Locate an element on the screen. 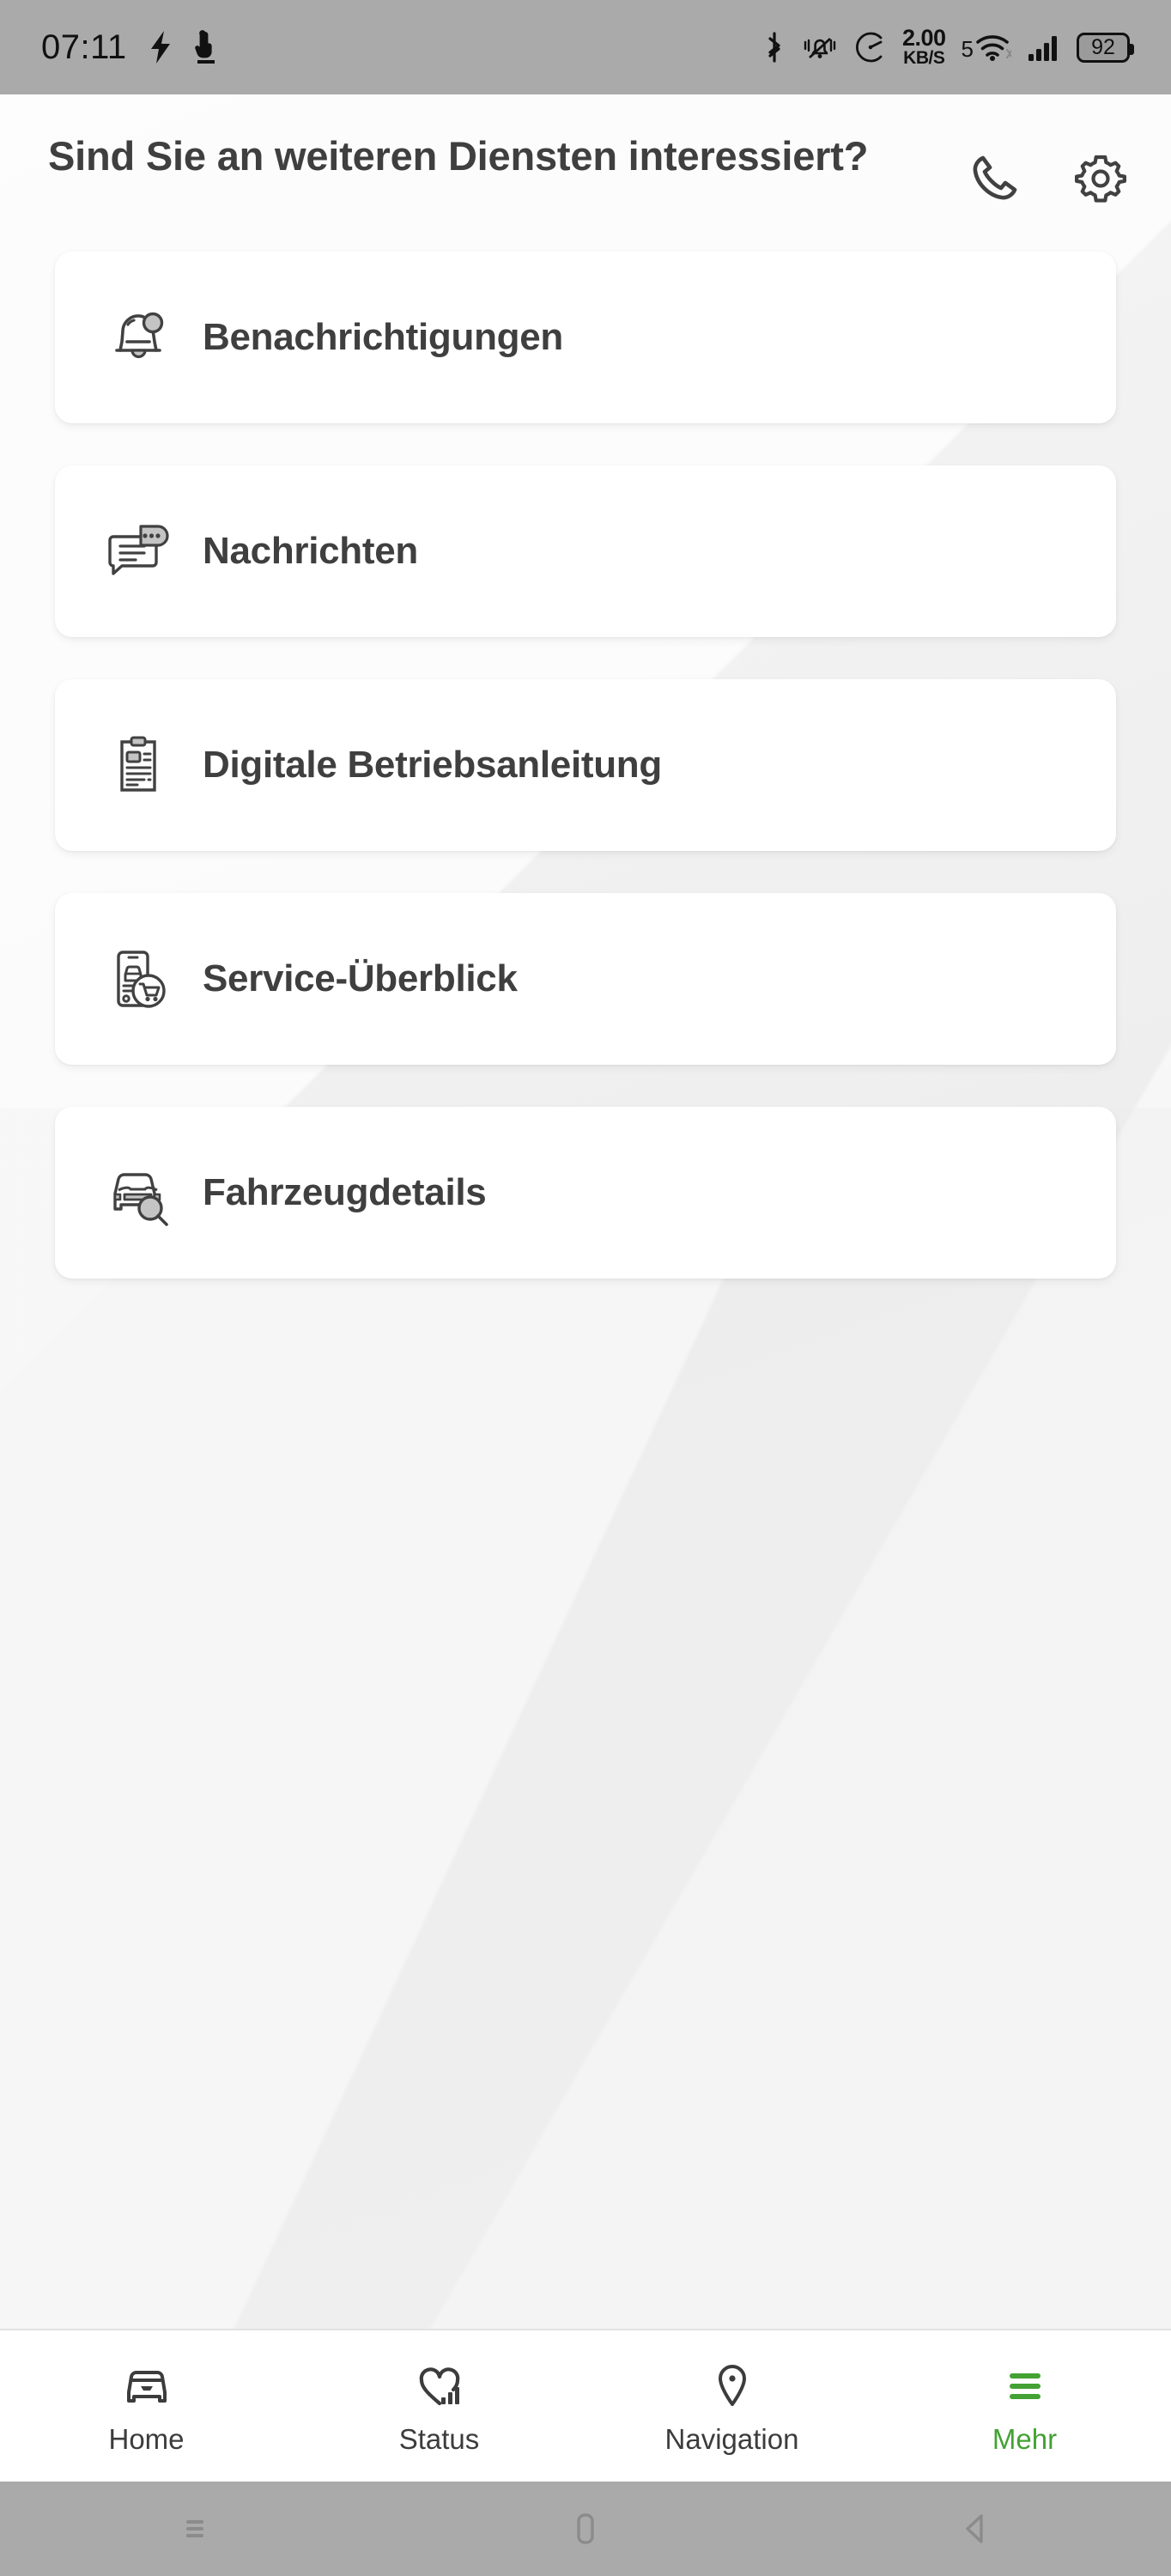 This screenshot has width=1171, height=2576. status-bar: 07:11 2.00 KB/S 5 92 is located at coordinates (585, 47).